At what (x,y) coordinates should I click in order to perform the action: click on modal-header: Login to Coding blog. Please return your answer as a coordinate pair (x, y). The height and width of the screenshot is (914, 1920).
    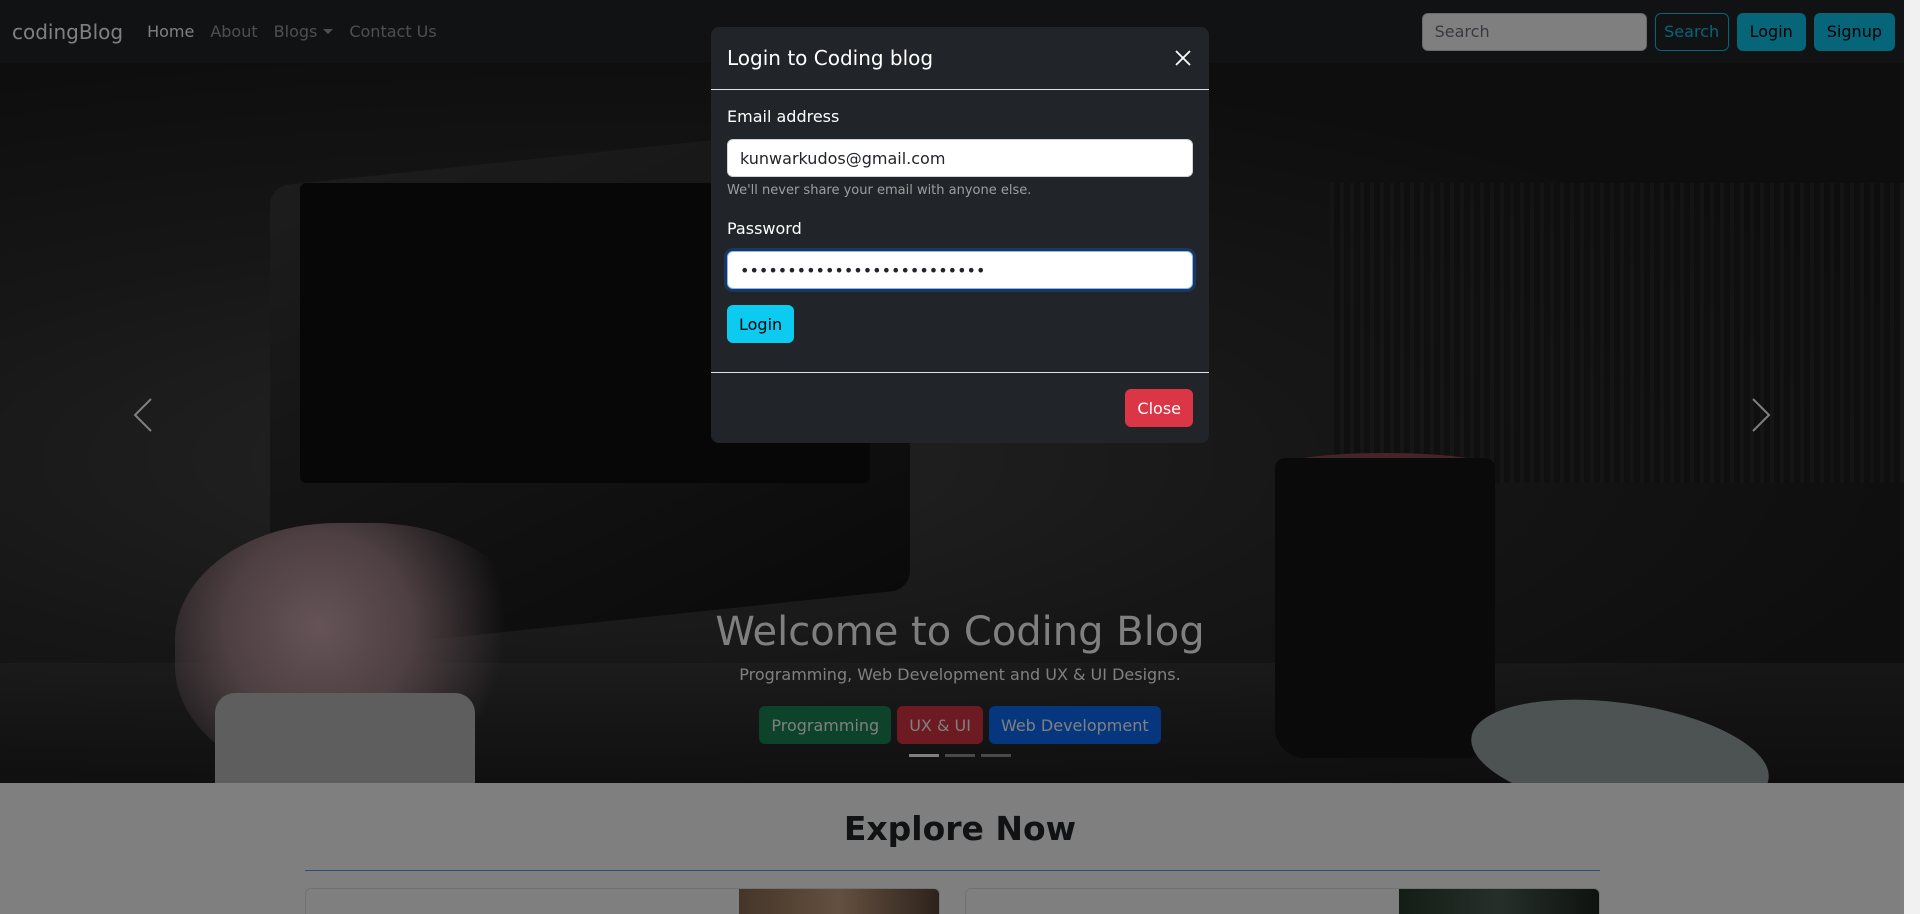
    Looking at the image, I should click on (960, 58).